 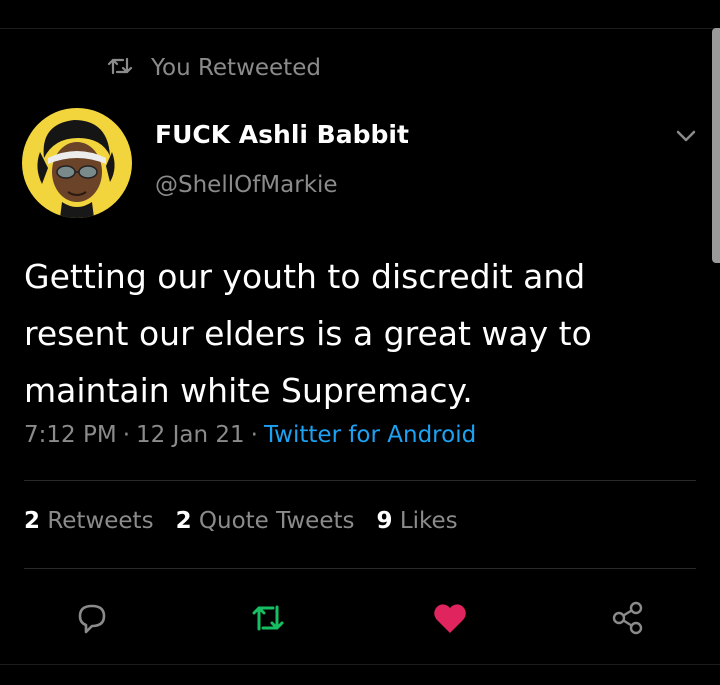 What do you see at coordinates (77, 163) in the screenshot?
I see `avatar` at bounding box center [77, 163].